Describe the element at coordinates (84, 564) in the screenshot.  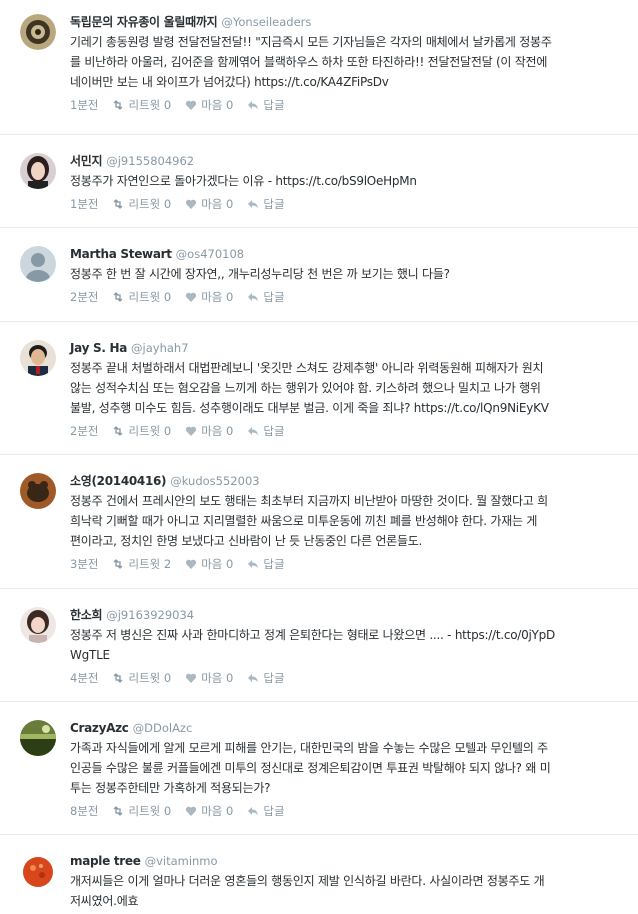
I see `timestamp: 3분전` at that location.